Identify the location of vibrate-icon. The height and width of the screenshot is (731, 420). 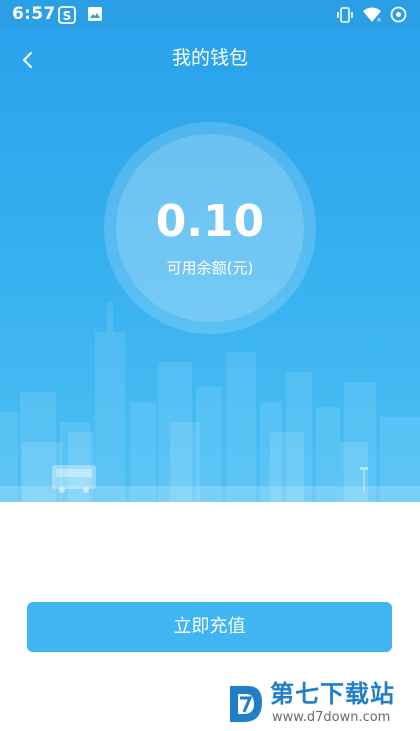
(345, 17).